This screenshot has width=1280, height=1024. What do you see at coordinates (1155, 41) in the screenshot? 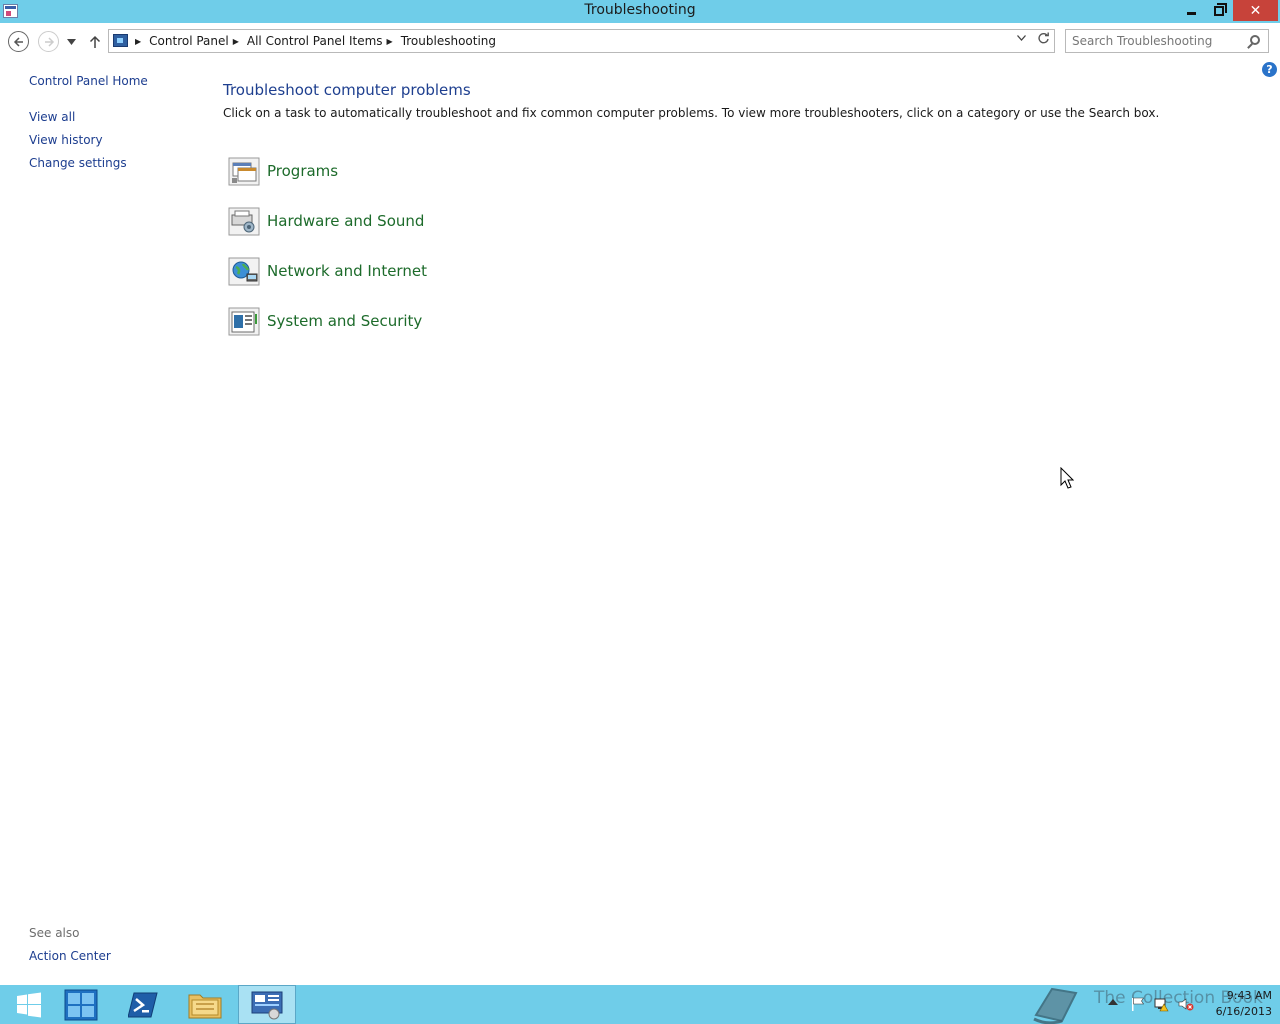
I see `search-input` at bounding box center [1155, 41].